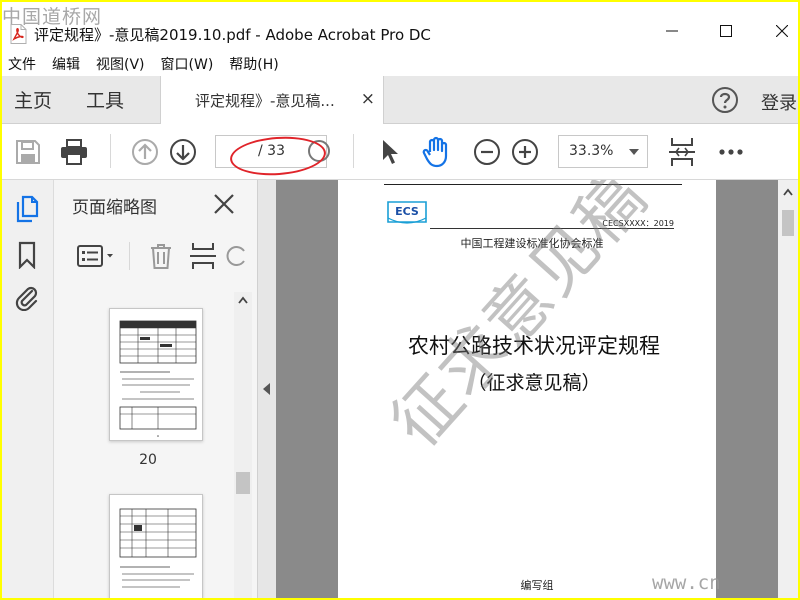 This screenshot has width=800, height=600. I want to click on bookmark-icon, so click(27, 255).